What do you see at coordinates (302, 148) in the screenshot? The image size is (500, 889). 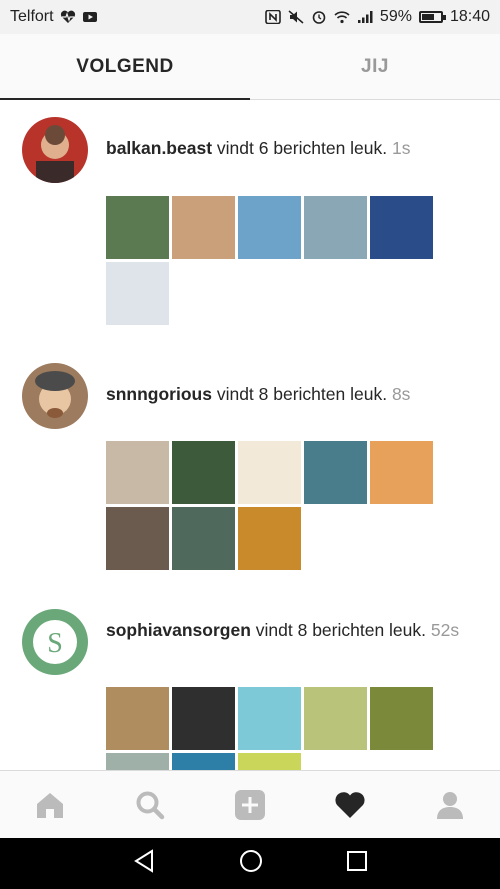 I see `activity-action: vindt 6 berichten leuk.` at bounding box center [302, 148].